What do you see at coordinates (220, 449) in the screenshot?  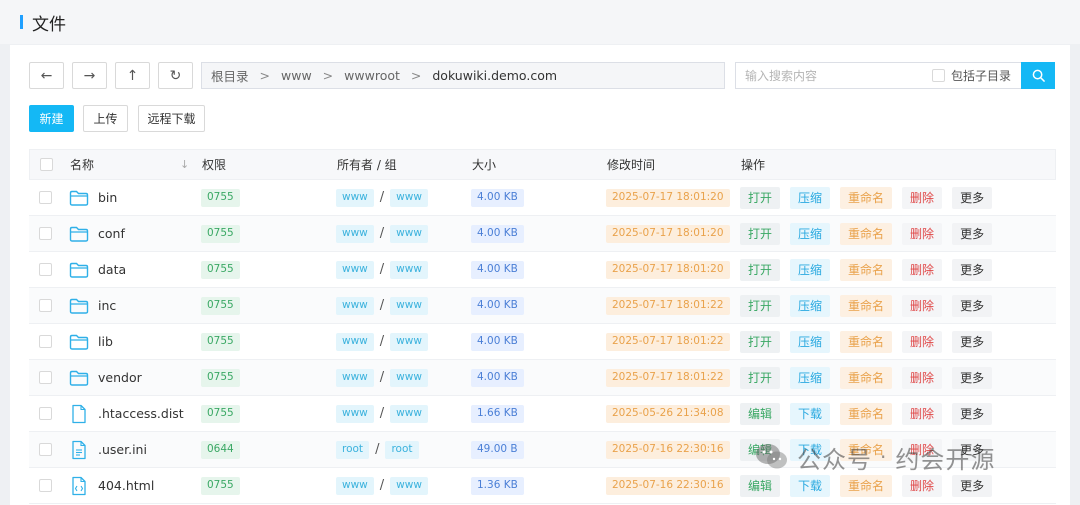 I see `permission-badge: 0644` at bounding box center [220, 449].